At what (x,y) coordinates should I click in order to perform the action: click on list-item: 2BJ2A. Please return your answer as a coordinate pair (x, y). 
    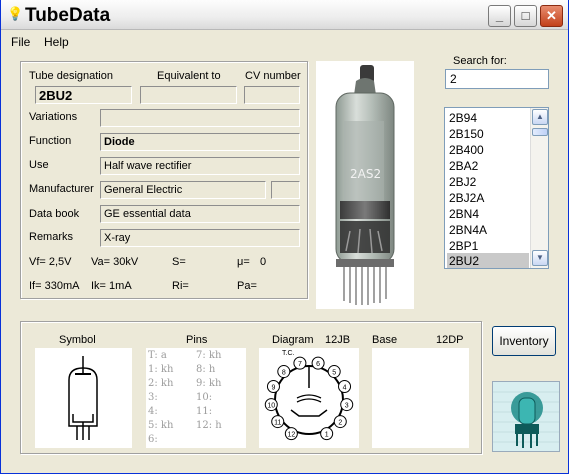
    Looking at the image, I should click on (488, 198).